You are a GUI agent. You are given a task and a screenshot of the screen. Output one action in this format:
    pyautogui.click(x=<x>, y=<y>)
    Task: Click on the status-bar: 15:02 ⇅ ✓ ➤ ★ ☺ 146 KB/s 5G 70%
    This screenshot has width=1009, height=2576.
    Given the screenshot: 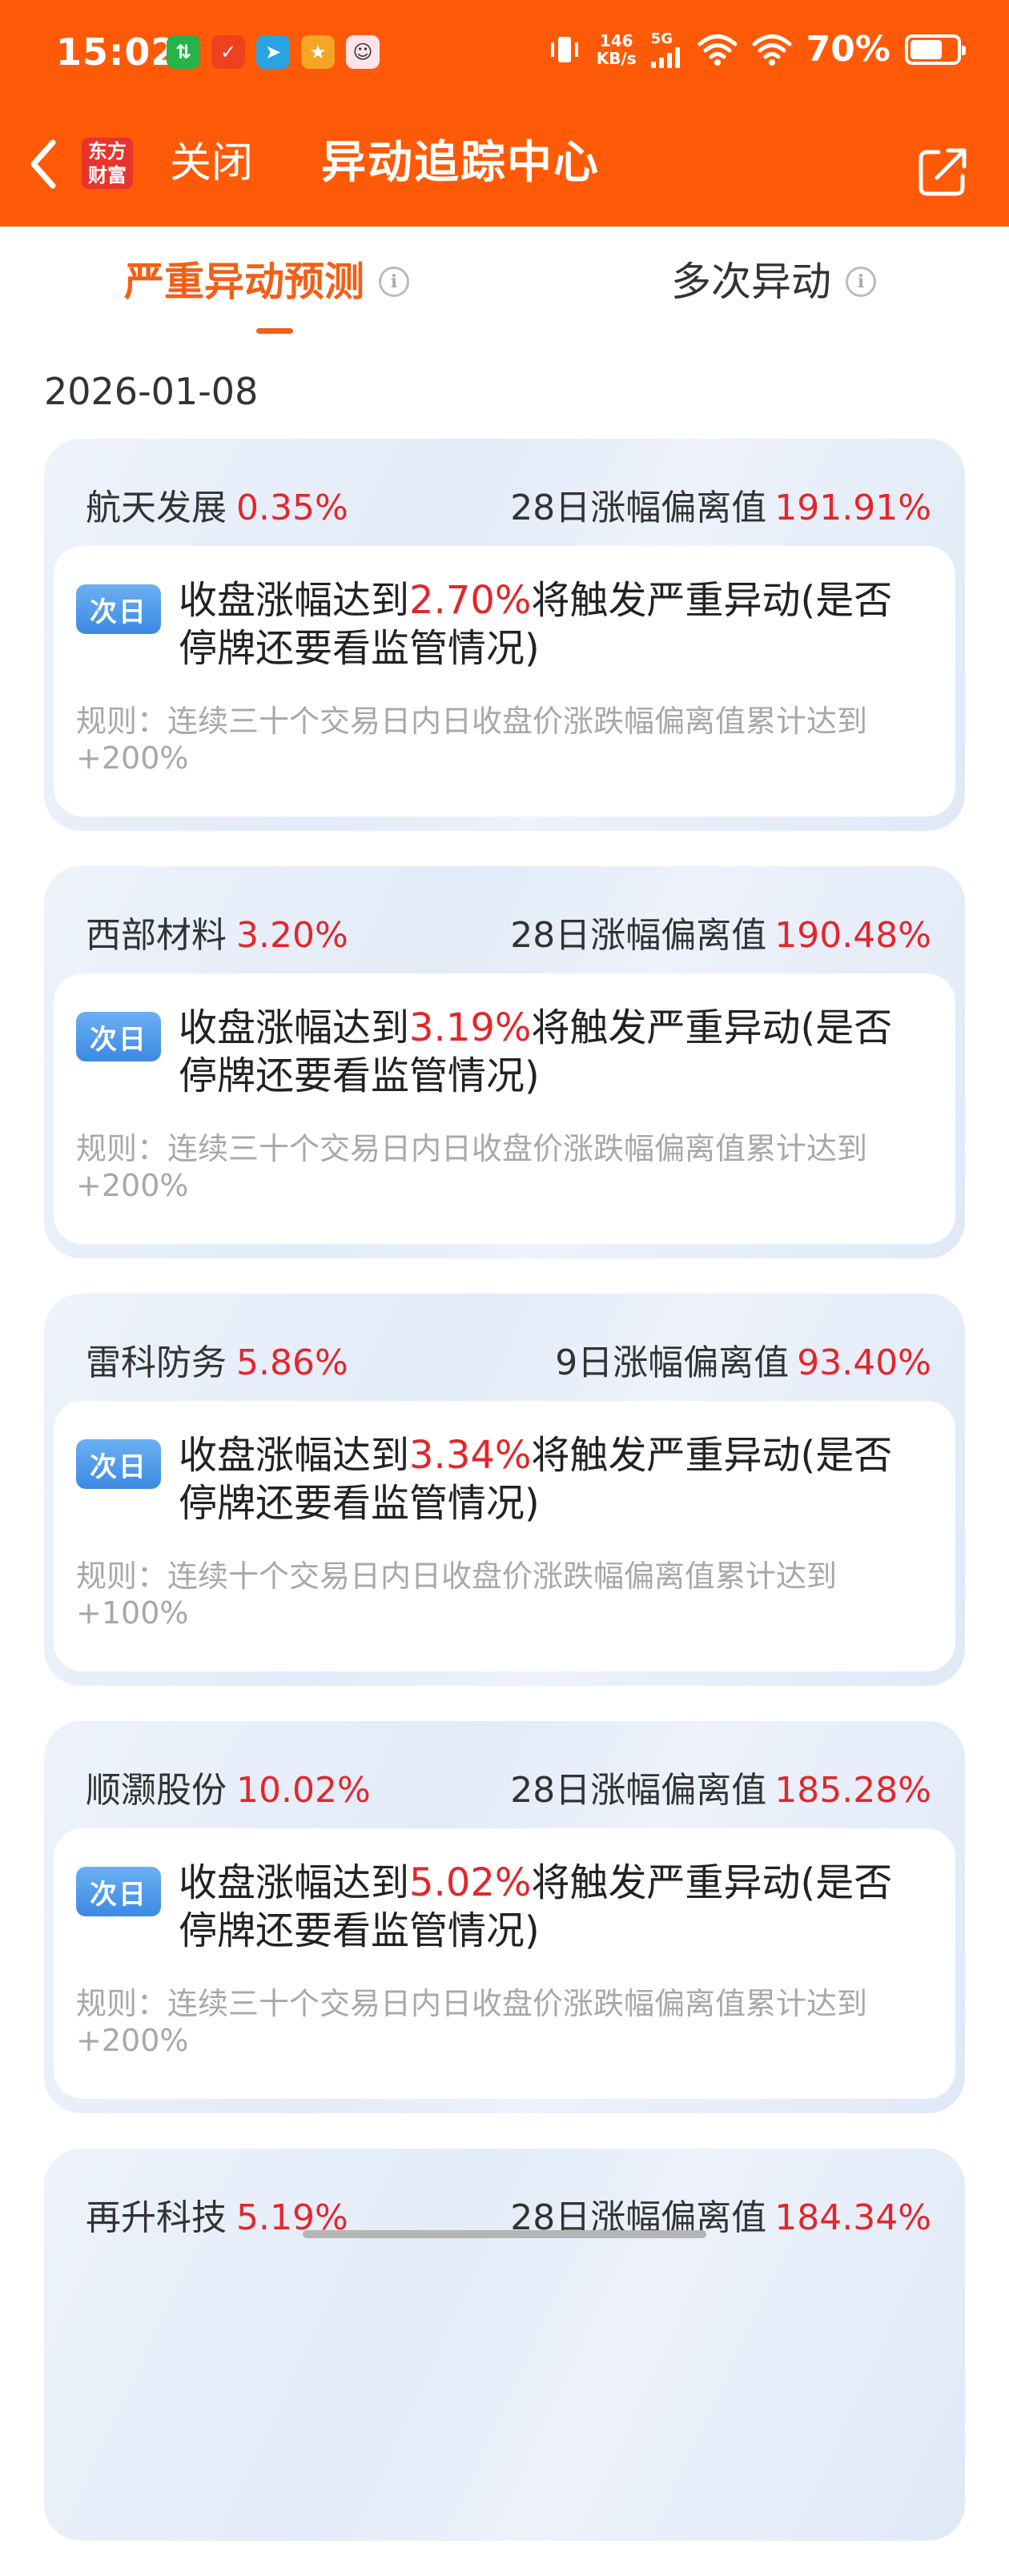 What is the action you would take?
    pyautogui.click(x=504, y=54)
    